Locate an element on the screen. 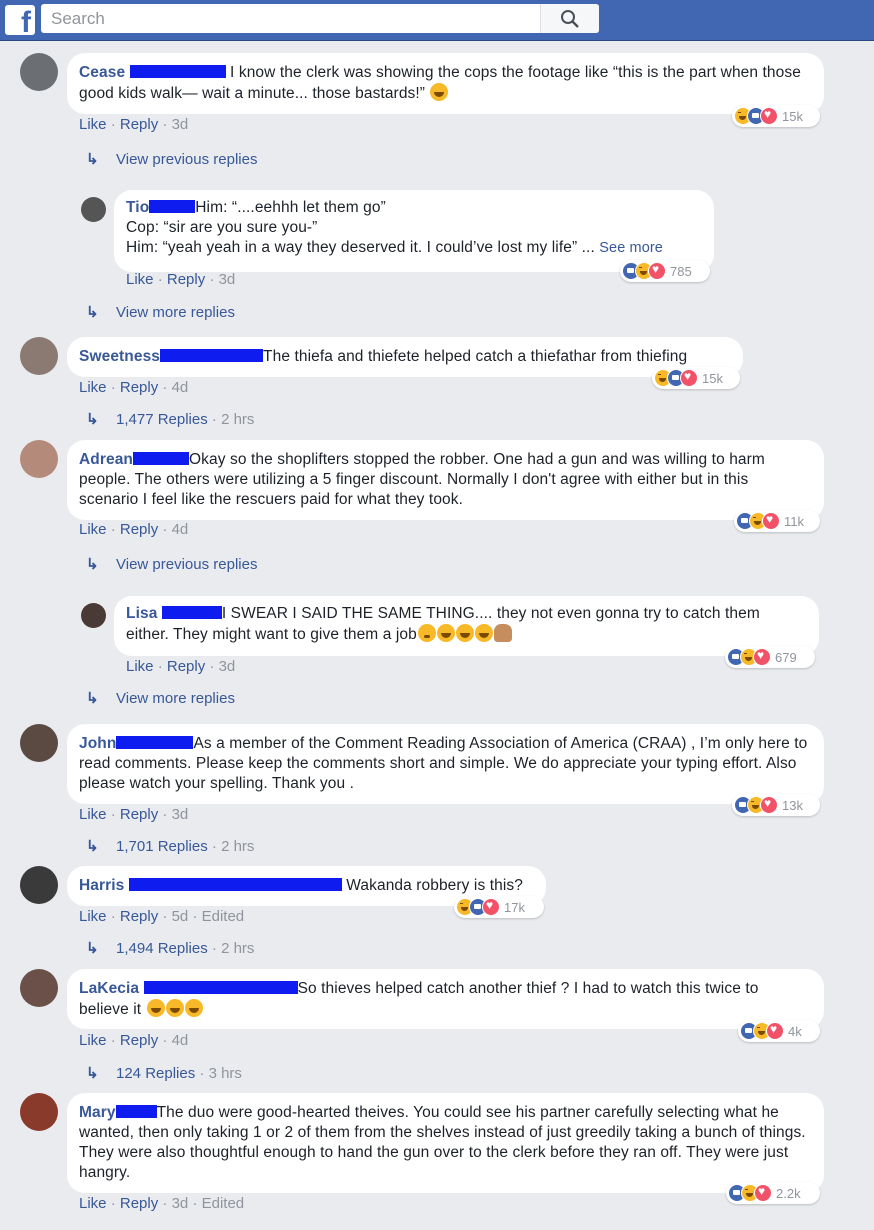 The image size is (874, 1230). reactions-summary: 11k is located at coordinates (777, 521).